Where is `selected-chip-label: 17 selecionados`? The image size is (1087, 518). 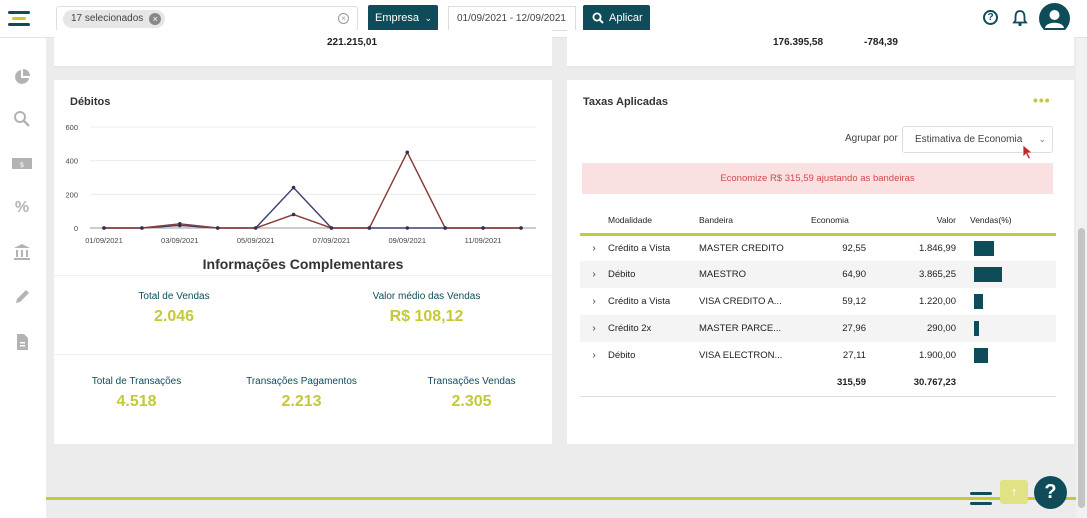
selected-chip-label: 17 selecionados is located at coordinates (107, 18).